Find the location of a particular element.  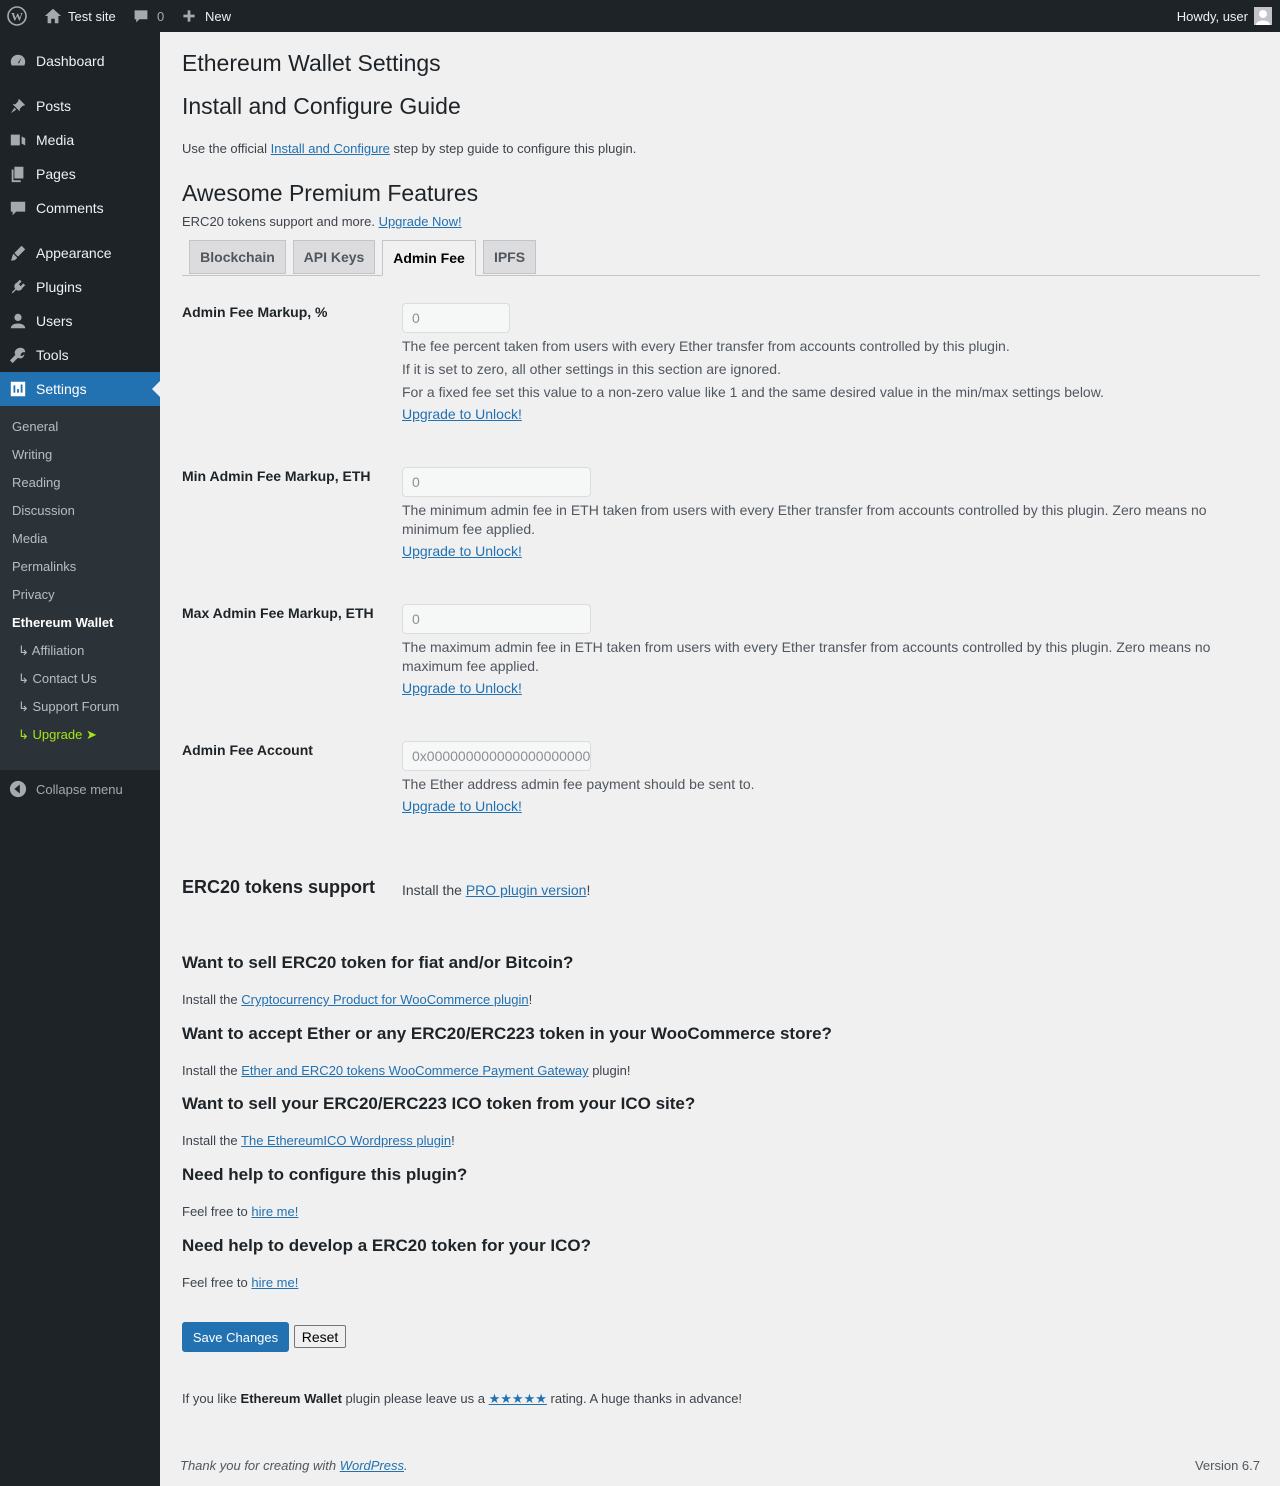

user-icon is located at coordinates (18, 321).